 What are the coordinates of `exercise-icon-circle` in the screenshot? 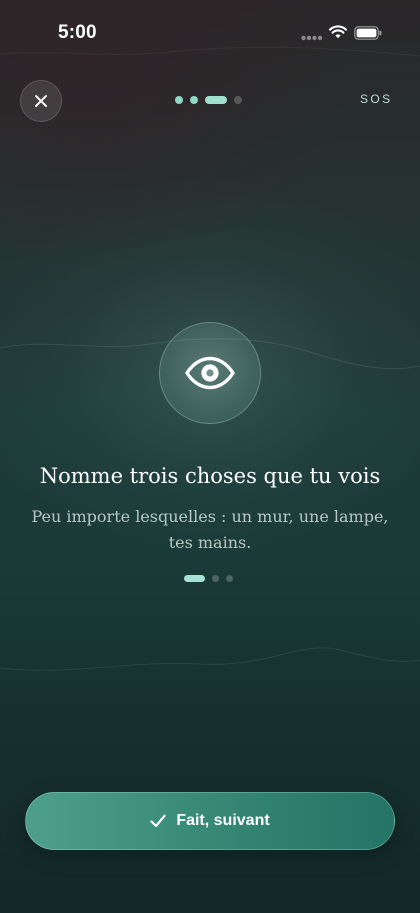 It's located at (210, 373).